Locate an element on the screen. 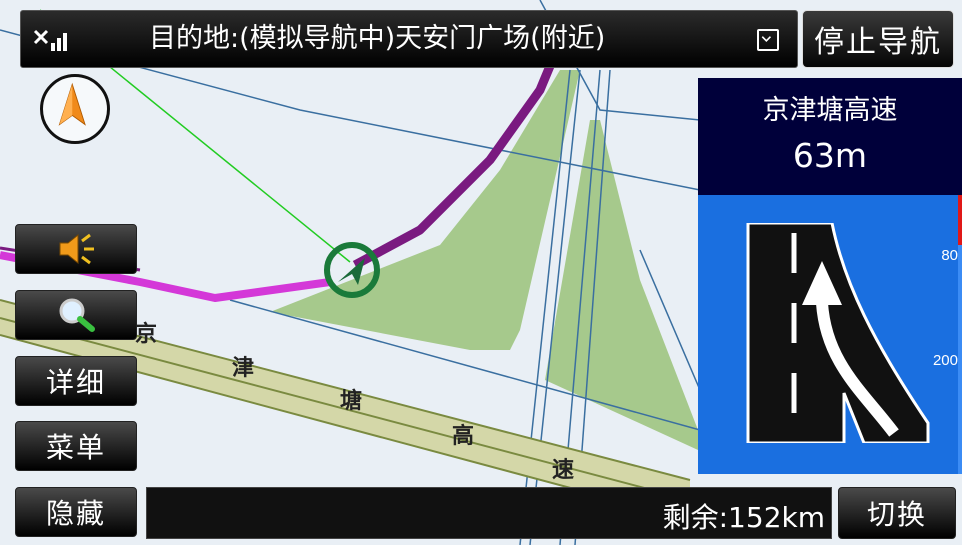 The image size is (962, 545). guidance-header: 京津塘高速 63m is located at coordinates (830, 136).